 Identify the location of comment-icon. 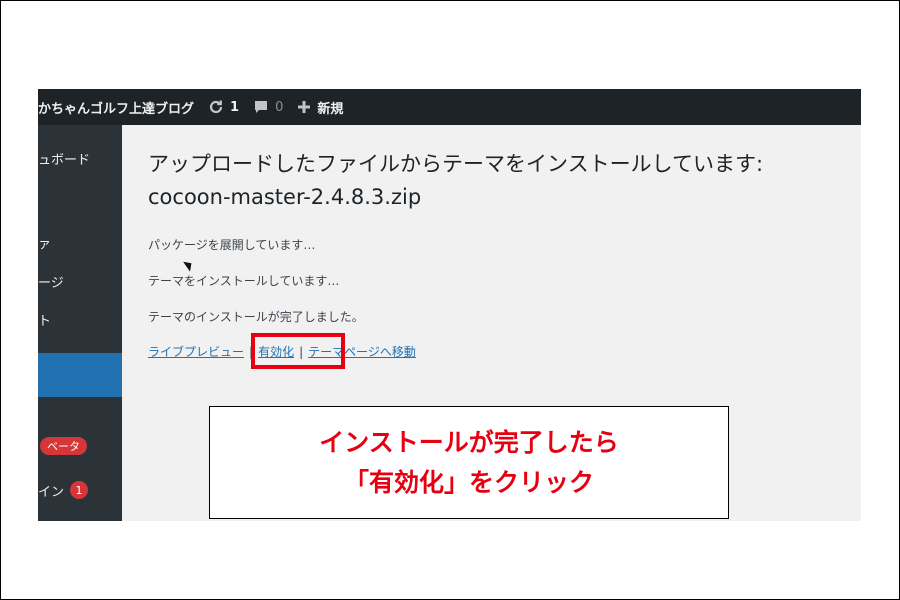
(261, 107).